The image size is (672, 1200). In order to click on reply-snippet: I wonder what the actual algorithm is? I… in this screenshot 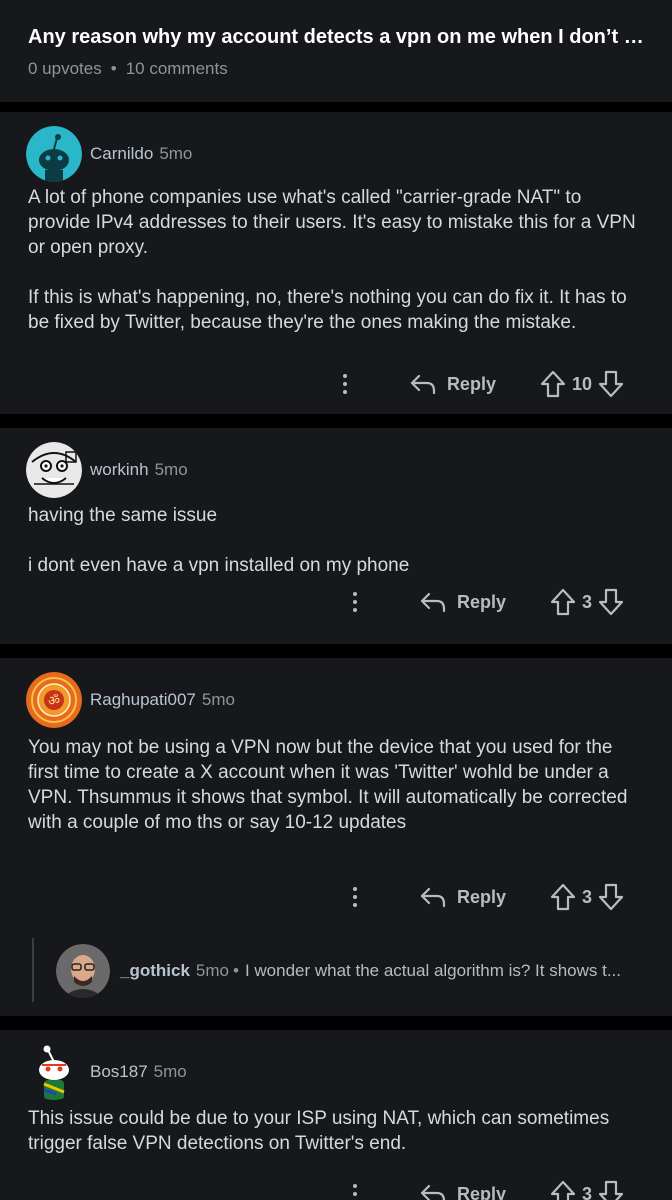, I will do `click(433, 970)`.